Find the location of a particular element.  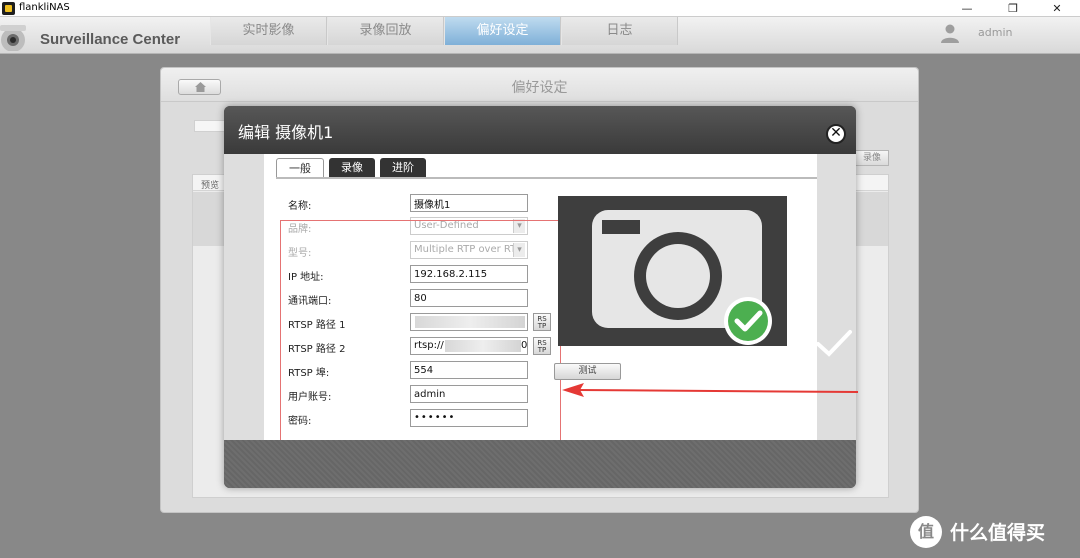

tab-general: 一般 is located at coordinates (300, 167).